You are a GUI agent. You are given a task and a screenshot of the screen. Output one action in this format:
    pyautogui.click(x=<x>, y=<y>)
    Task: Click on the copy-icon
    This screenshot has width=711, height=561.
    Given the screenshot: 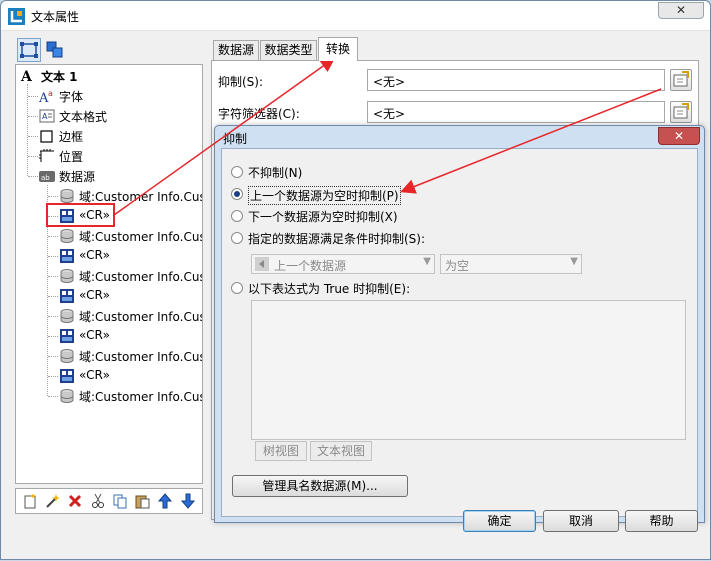 What is the action you would take?
    pyautogui.click(x=120, y=501)
    